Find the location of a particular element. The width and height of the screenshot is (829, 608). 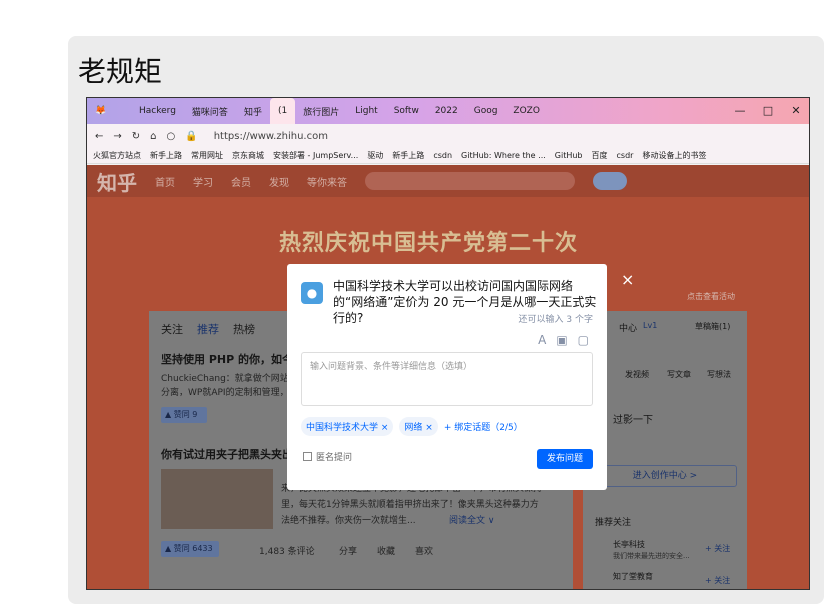

tab-6: Light is located at coordinates (366, 111).